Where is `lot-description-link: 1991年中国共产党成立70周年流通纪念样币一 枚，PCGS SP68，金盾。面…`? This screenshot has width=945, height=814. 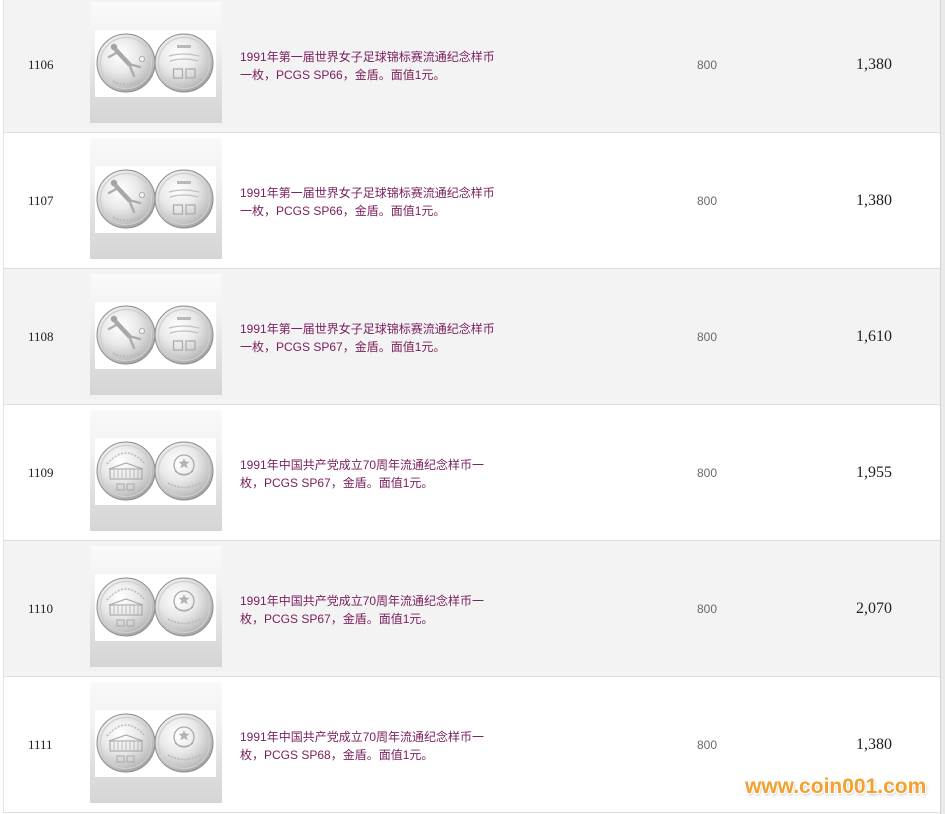 lot-description-link: 1991年中国共产党成立70周年流通纪念样币一 枚，PCGS SP68，金盾。面… is located at coordinates (362, 746).